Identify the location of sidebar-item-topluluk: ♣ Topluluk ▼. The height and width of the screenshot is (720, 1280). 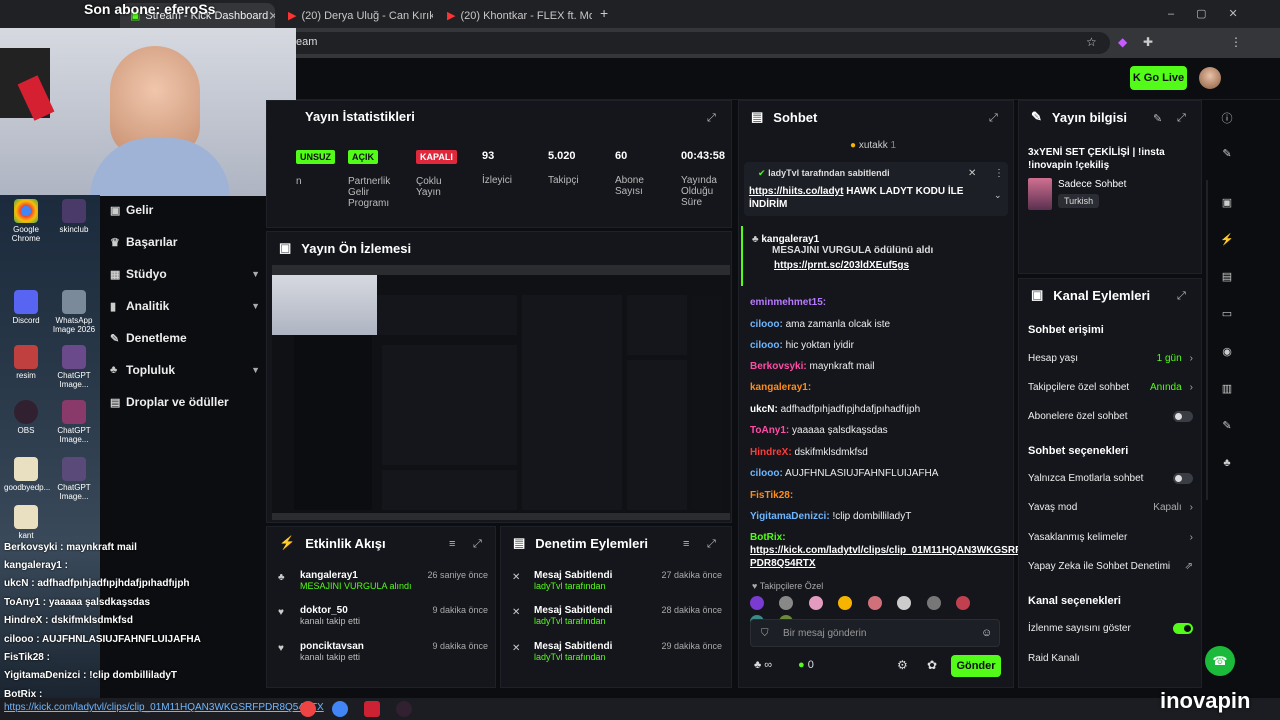
(185, 370).